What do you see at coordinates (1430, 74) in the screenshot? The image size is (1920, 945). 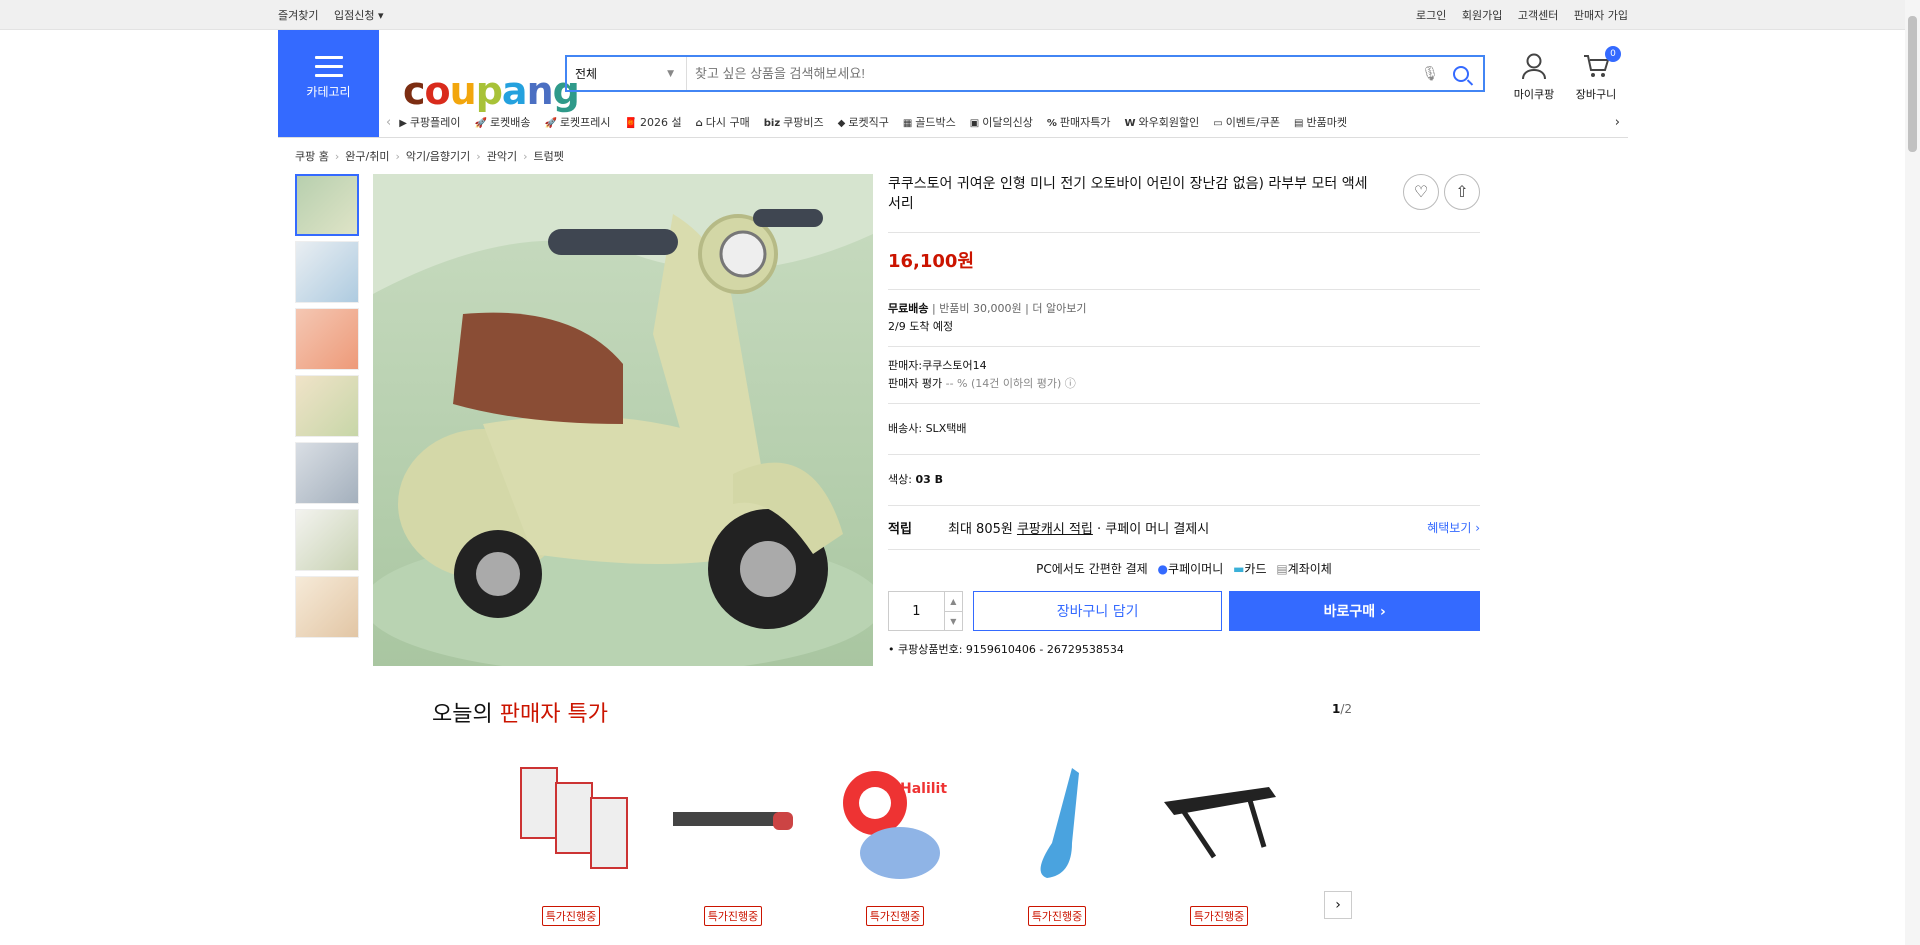 I see `microphone-icon: 🎙` at bounding box center [1430, 74].